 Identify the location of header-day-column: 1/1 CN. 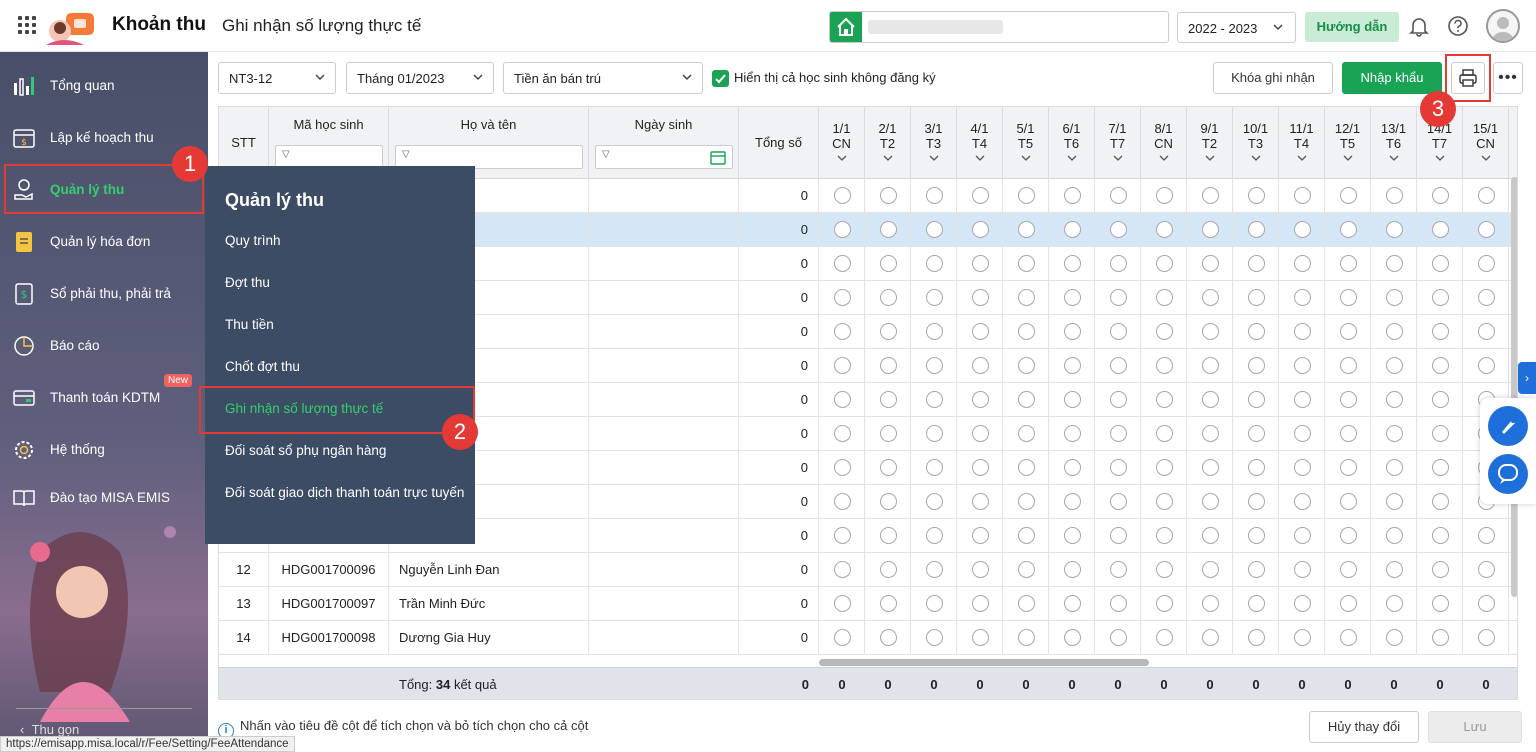
(842, 143).